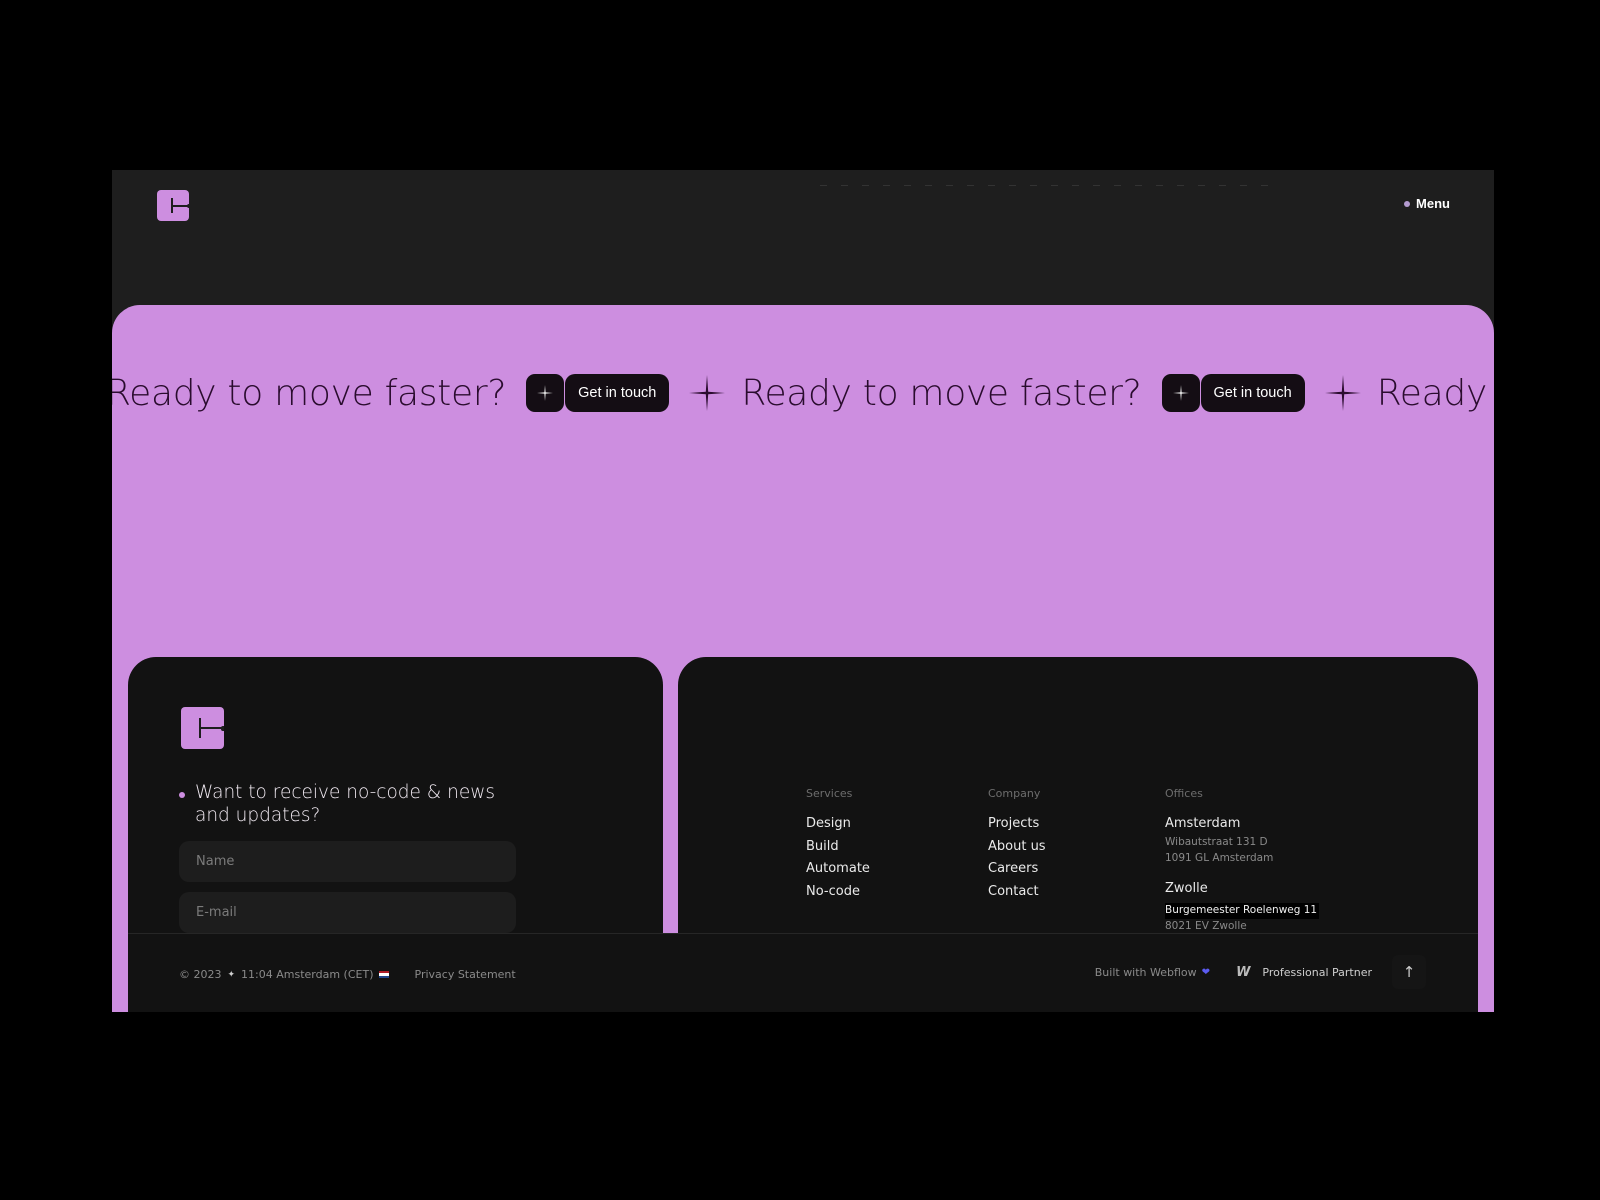 Image resolution: width=1600 pixels, height=1200 pixels. What do you see at coordinates (231, 974) in the screenshot?
I see `sparkle-icon: ✦` at bounding box center [231, 974].